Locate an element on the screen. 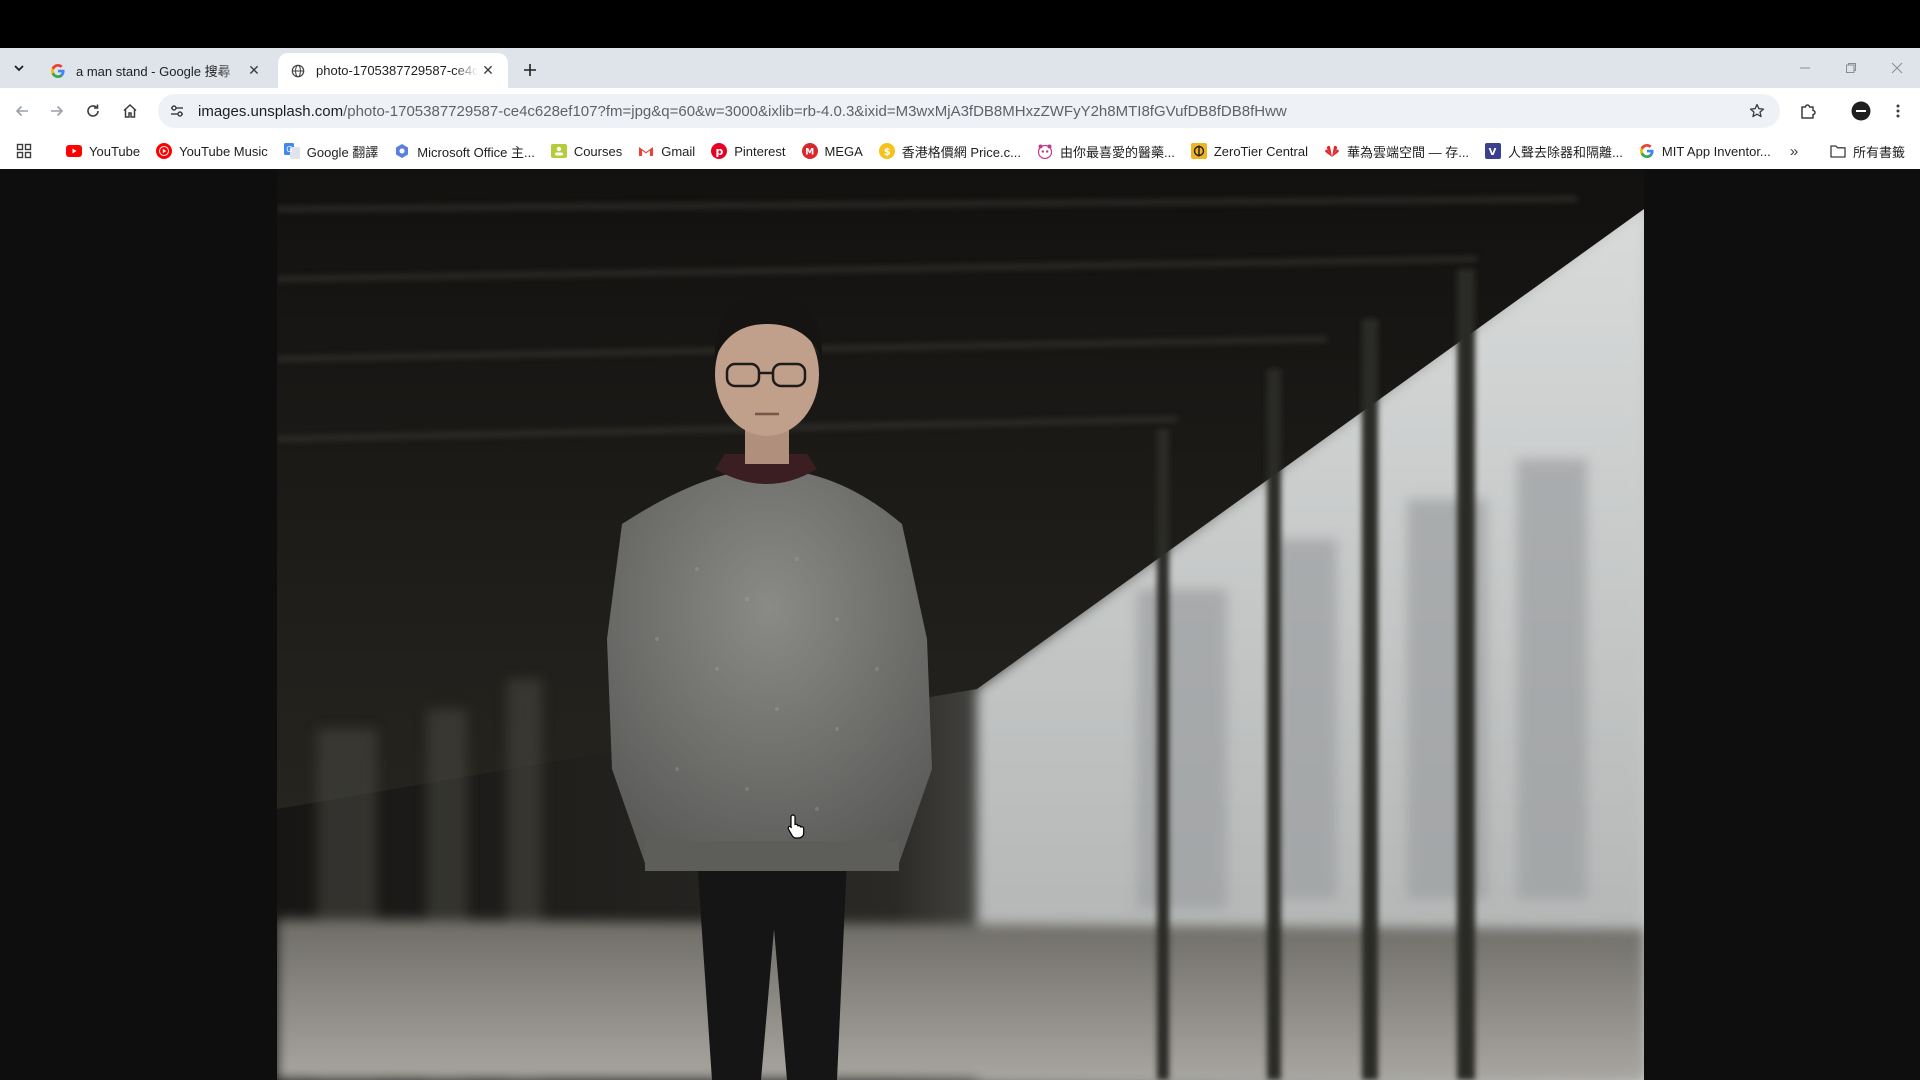  forward-button is located at coordinates (57, 111).